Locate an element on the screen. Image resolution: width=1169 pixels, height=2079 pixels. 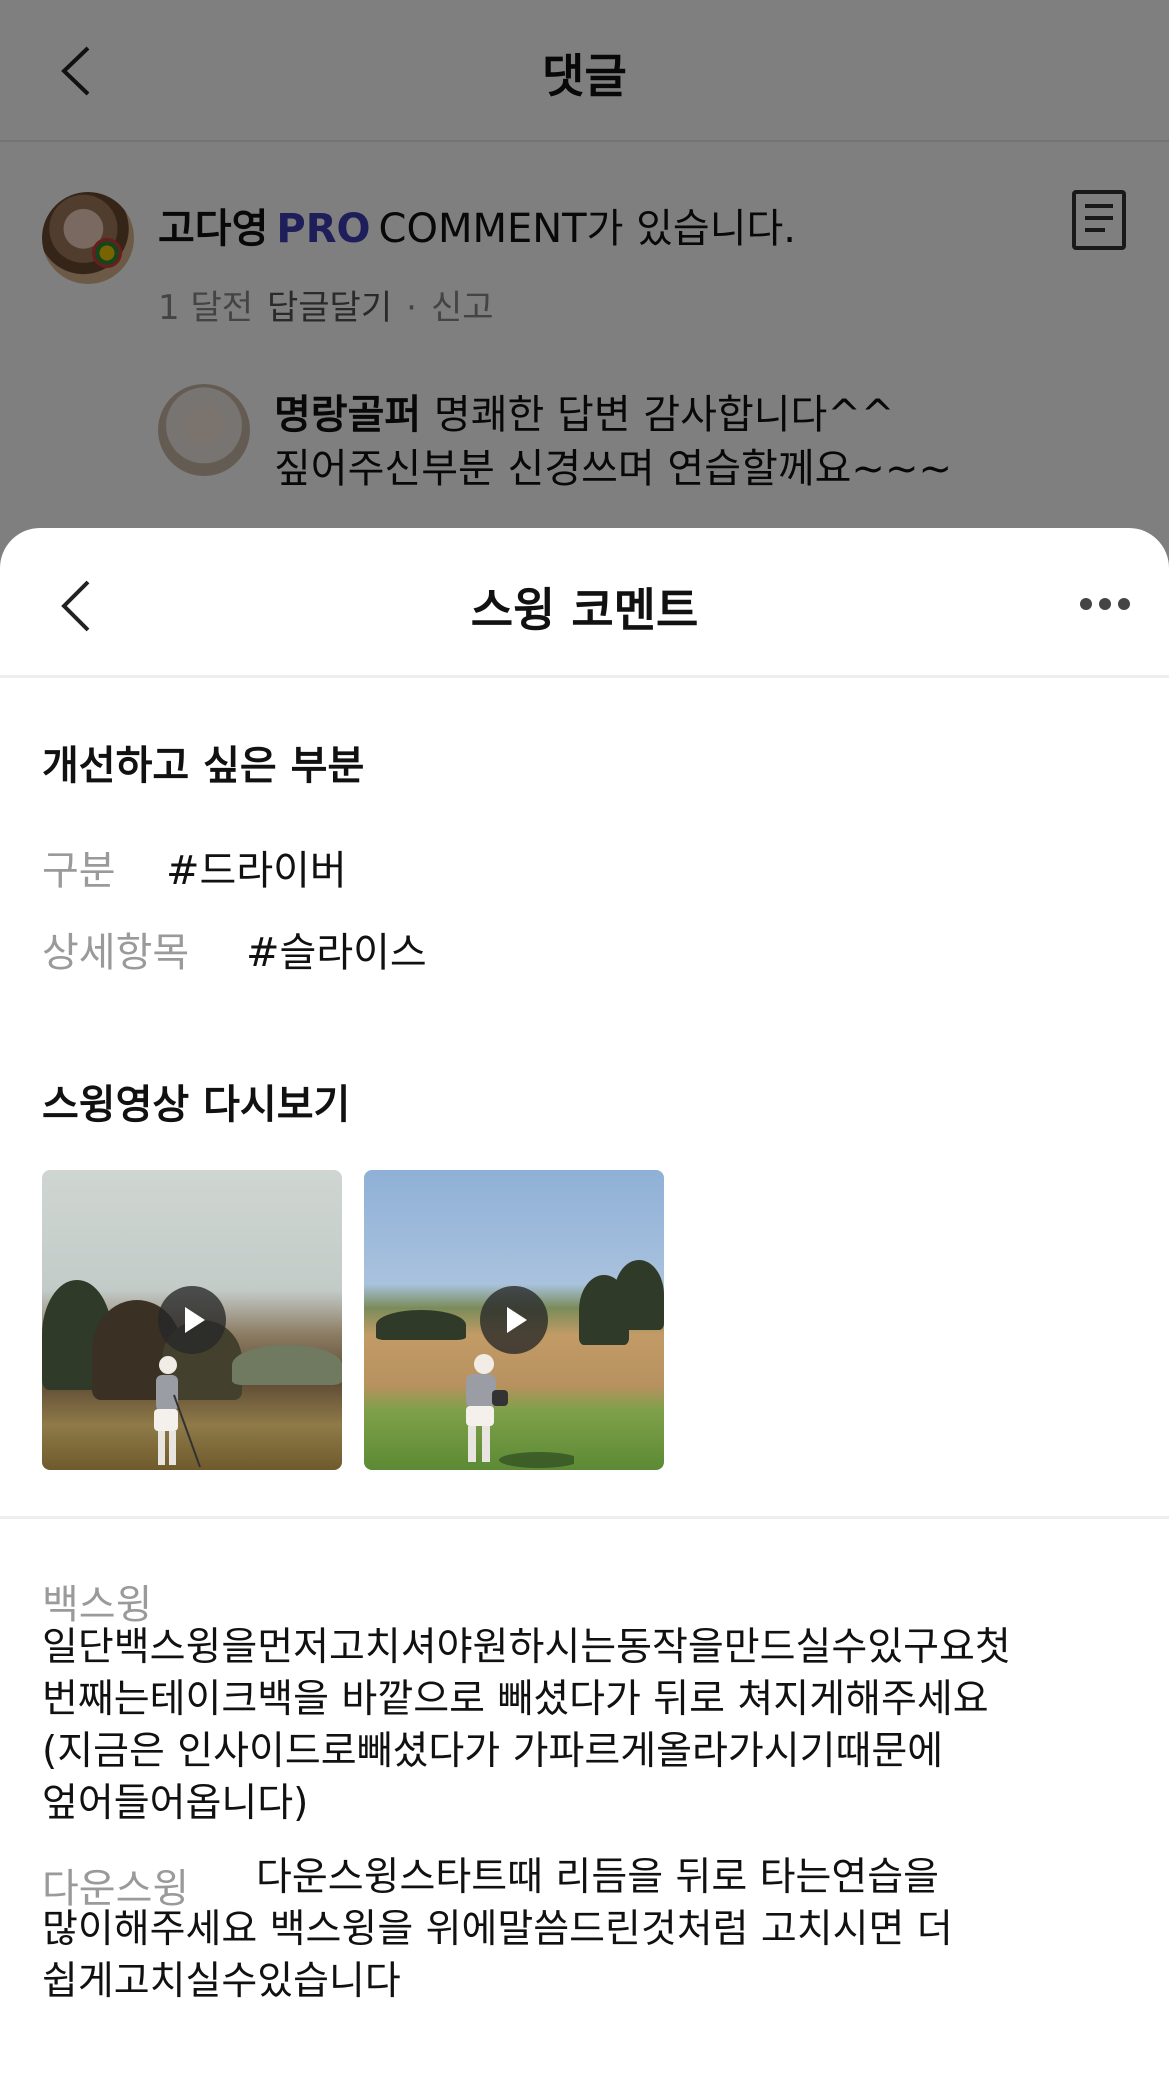
backswing-line: 번째는테이크백을 바깥으로 빼셨다가 뒤로 쳐지게해주세요 is located at coordinates (515, 1699).